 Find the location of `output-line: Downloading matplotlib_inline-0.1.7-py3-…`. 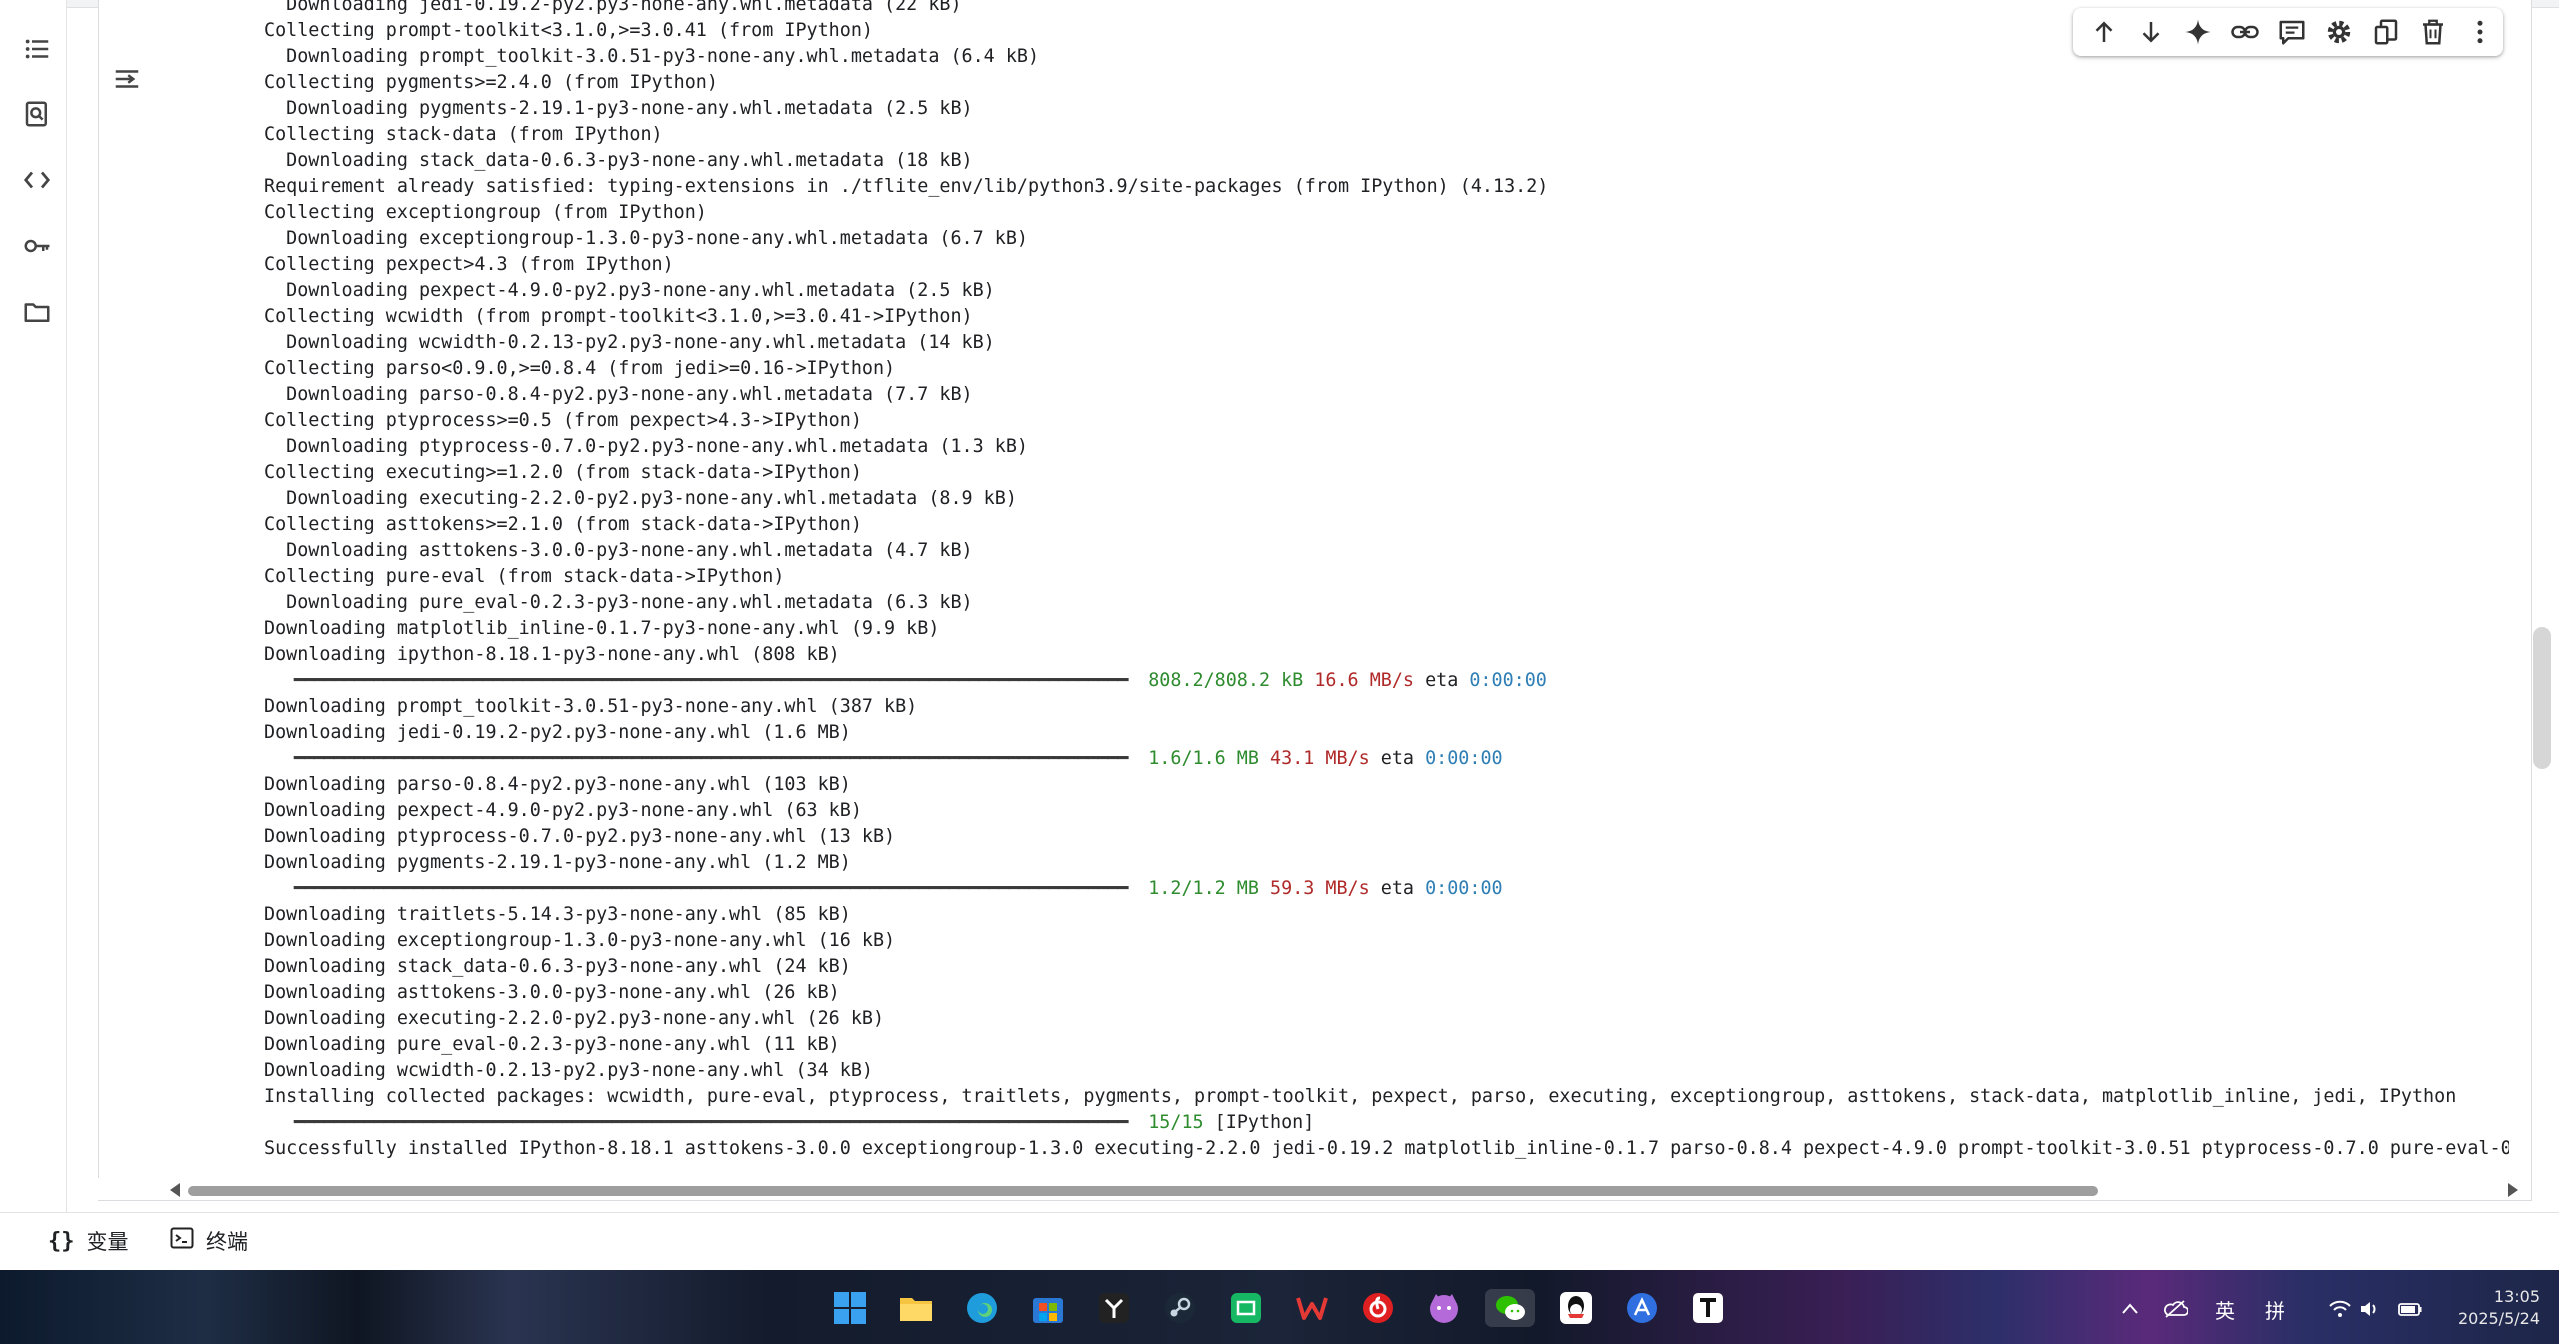

output-line: Downloading matplotlib_inline-0.1.7-py3-… is located at coordinates (602, 628).